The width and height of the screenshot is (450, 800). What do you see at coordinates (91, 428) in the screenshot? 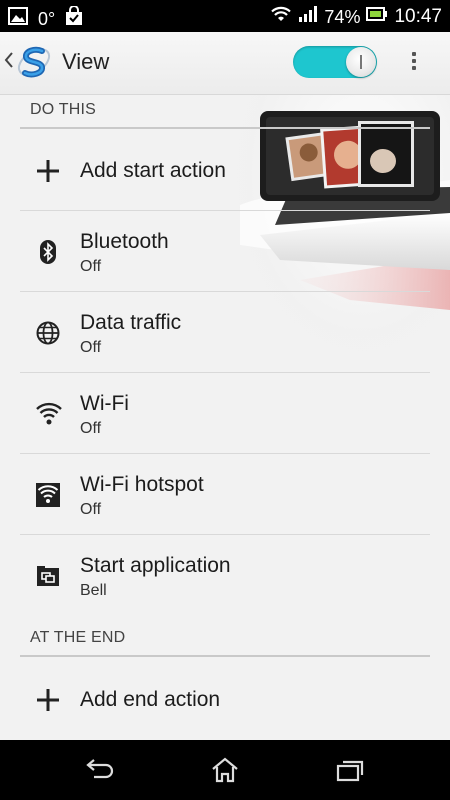
I see `wifi-value: Off` at bounding box center [91, 428].